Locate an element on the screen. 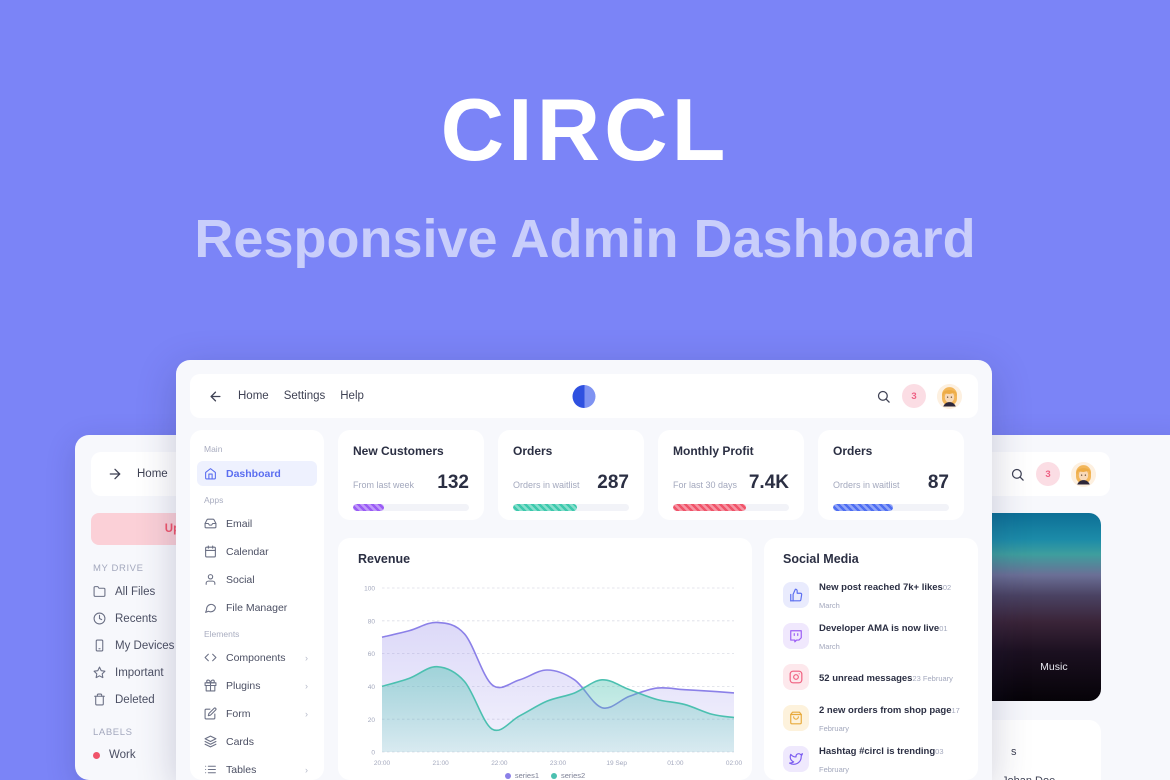 The width and height of the screenshot is (1170, 780). nav-link-home: Home is located at coordinates (253, 396).